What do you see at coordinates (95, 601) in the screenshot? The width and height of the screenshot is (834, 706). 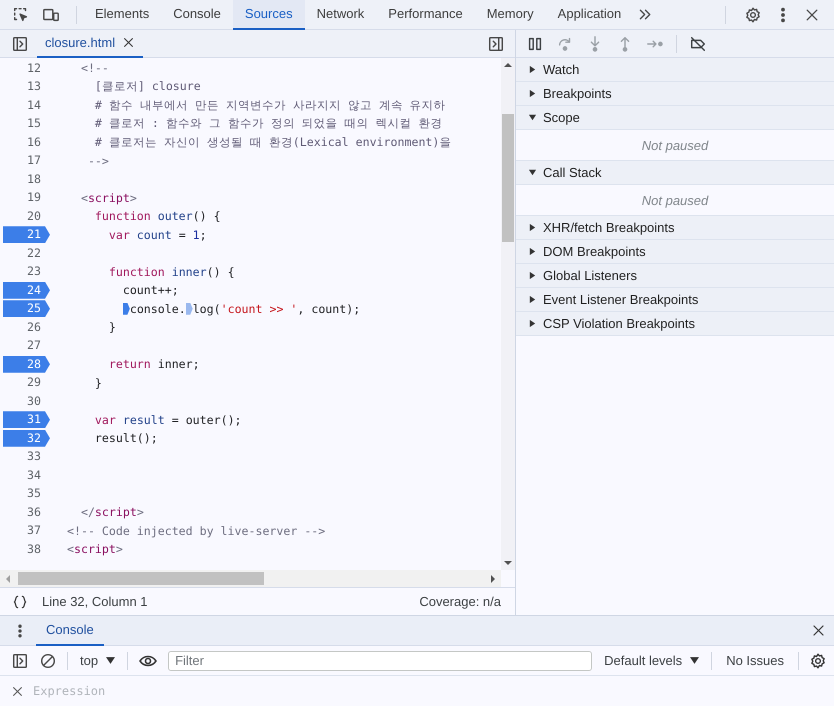 I see `cursor-position: Line 32, Column 1` at bounding box center [95, 601].